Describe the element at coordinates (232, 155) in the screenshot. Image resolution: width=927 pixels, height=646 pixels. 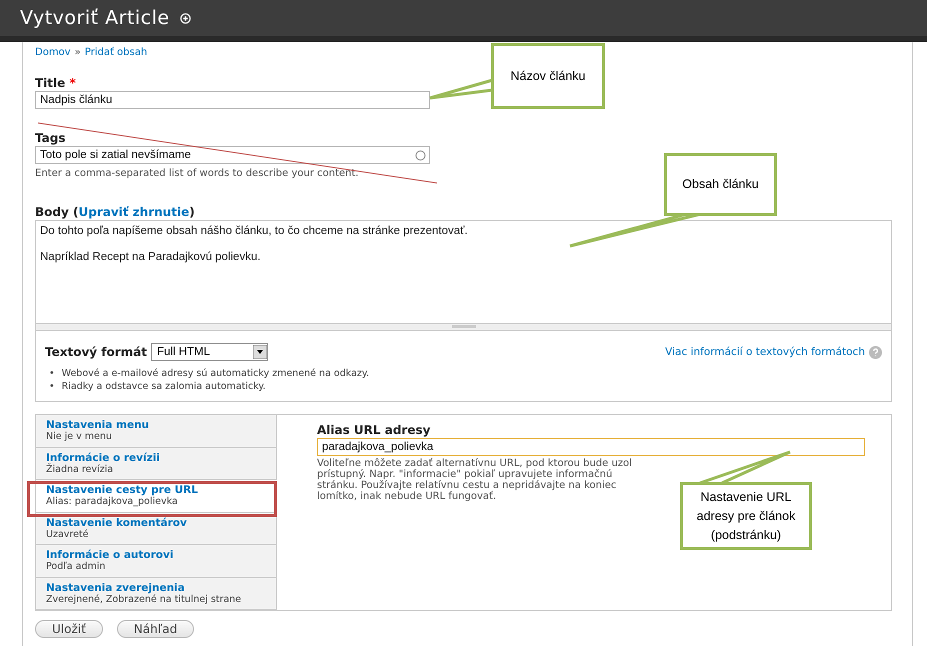
I see `tags-input: Toto pole si zatial nevšímame` at that location.